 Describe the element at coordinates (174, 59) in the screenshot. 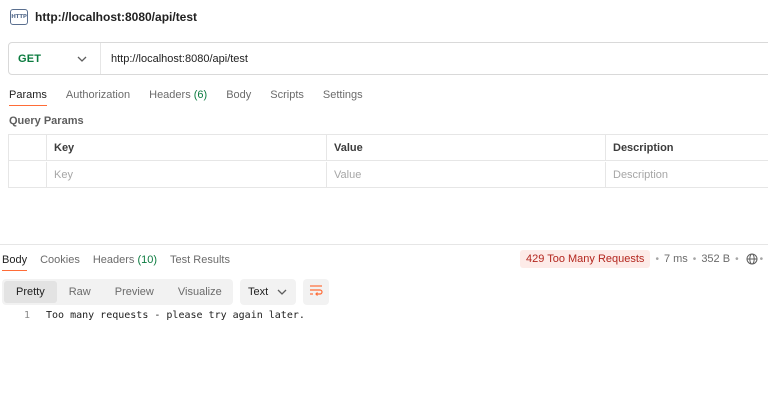

I see `url-input: http://localhost:8080/api/test` at that location.